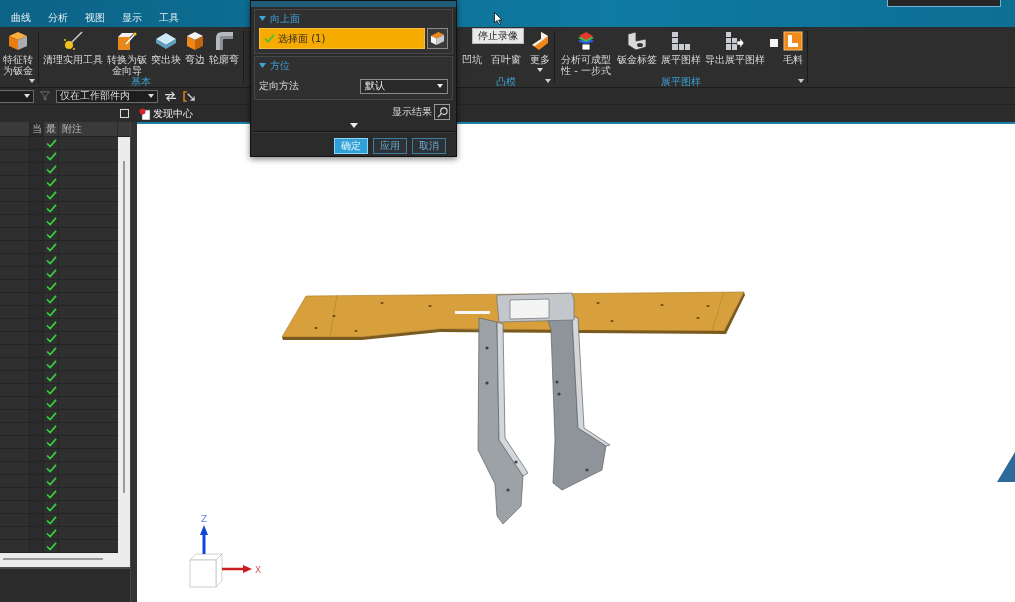 The height and width of the screenshot is (602, 1015). Describe the element at coordinates (170, 96) in the screenshot. I see `arrows-icon` at that location.